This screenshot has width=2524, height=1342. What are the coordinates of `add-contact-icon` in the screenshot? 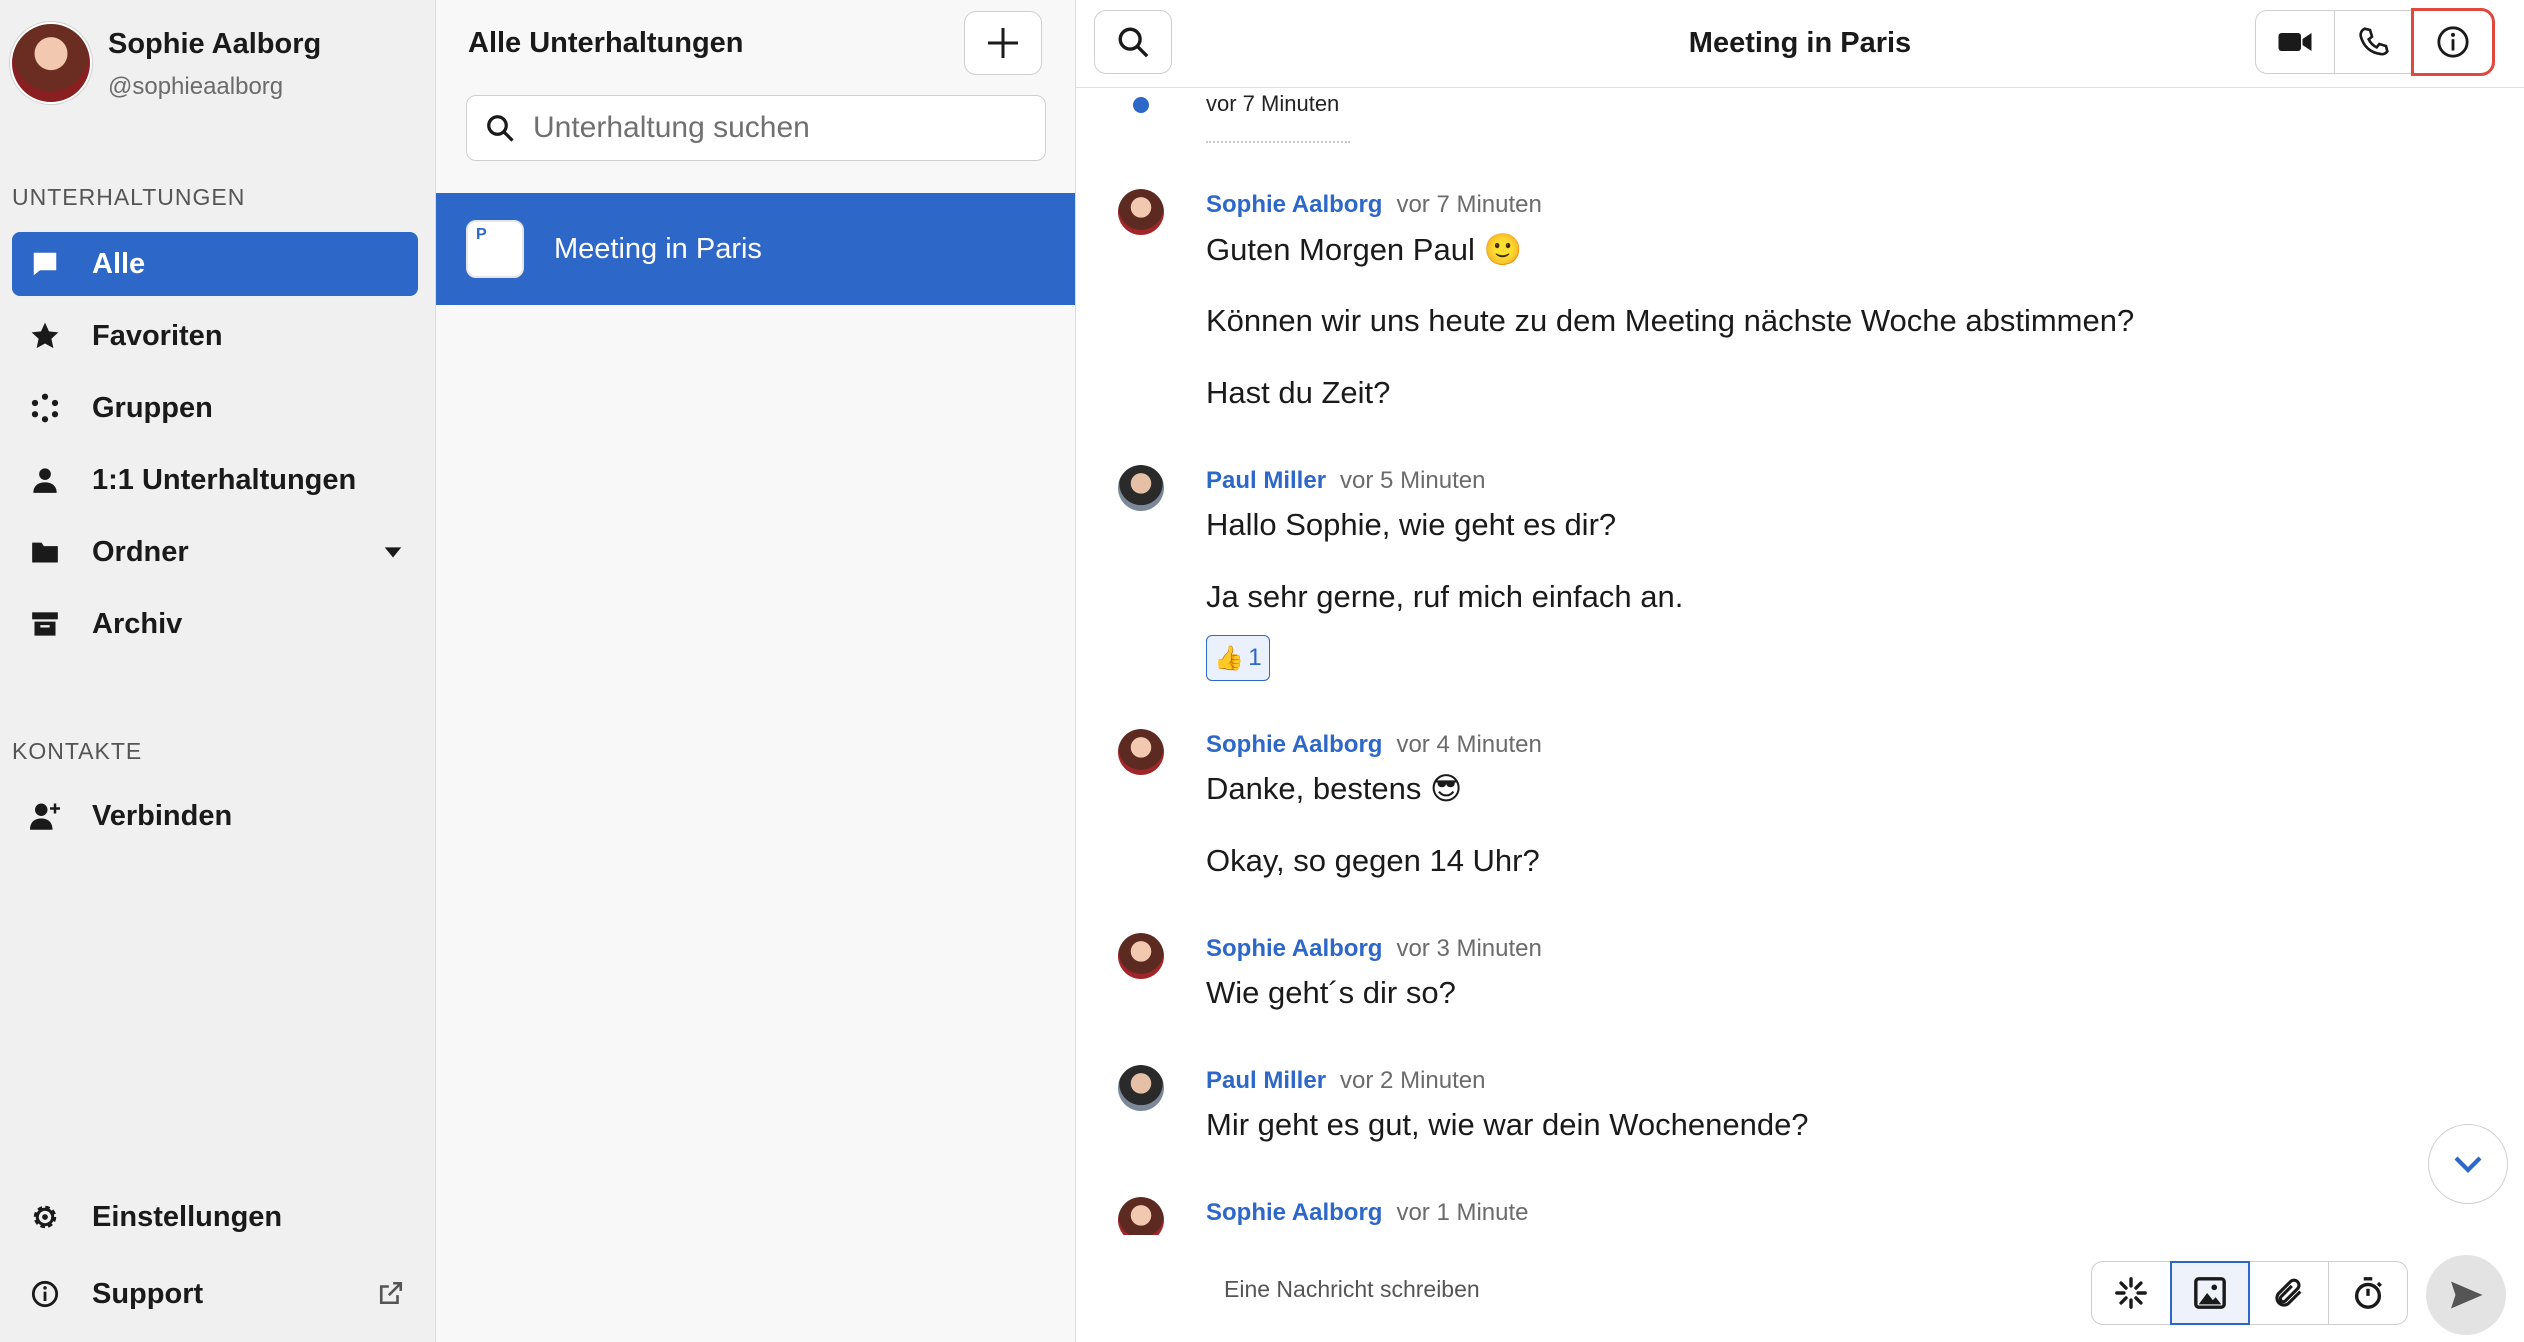 It's located at (45, 816).